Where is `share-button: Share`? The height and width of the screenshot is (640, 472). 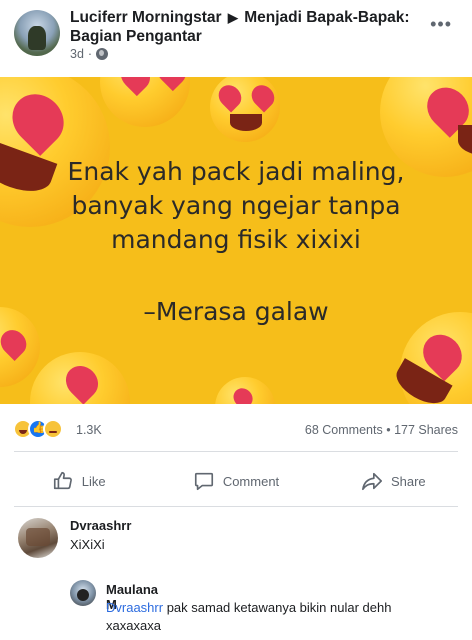 share-button: Share is located at coordinates (393, 481).